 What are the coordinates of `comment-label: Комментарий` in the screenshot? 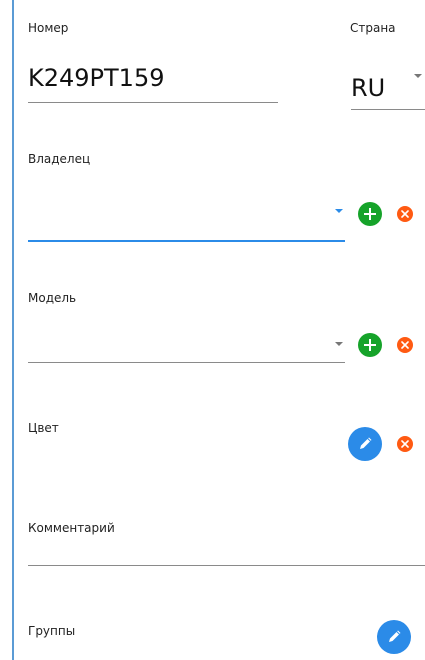 It's located at (71, 528).